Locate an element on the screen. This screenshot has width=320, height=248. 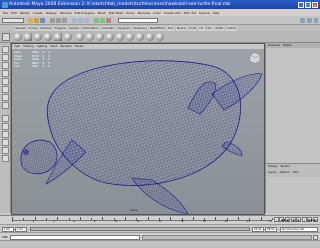
channel-tab-object: Object is located at coordinates (287, 45).